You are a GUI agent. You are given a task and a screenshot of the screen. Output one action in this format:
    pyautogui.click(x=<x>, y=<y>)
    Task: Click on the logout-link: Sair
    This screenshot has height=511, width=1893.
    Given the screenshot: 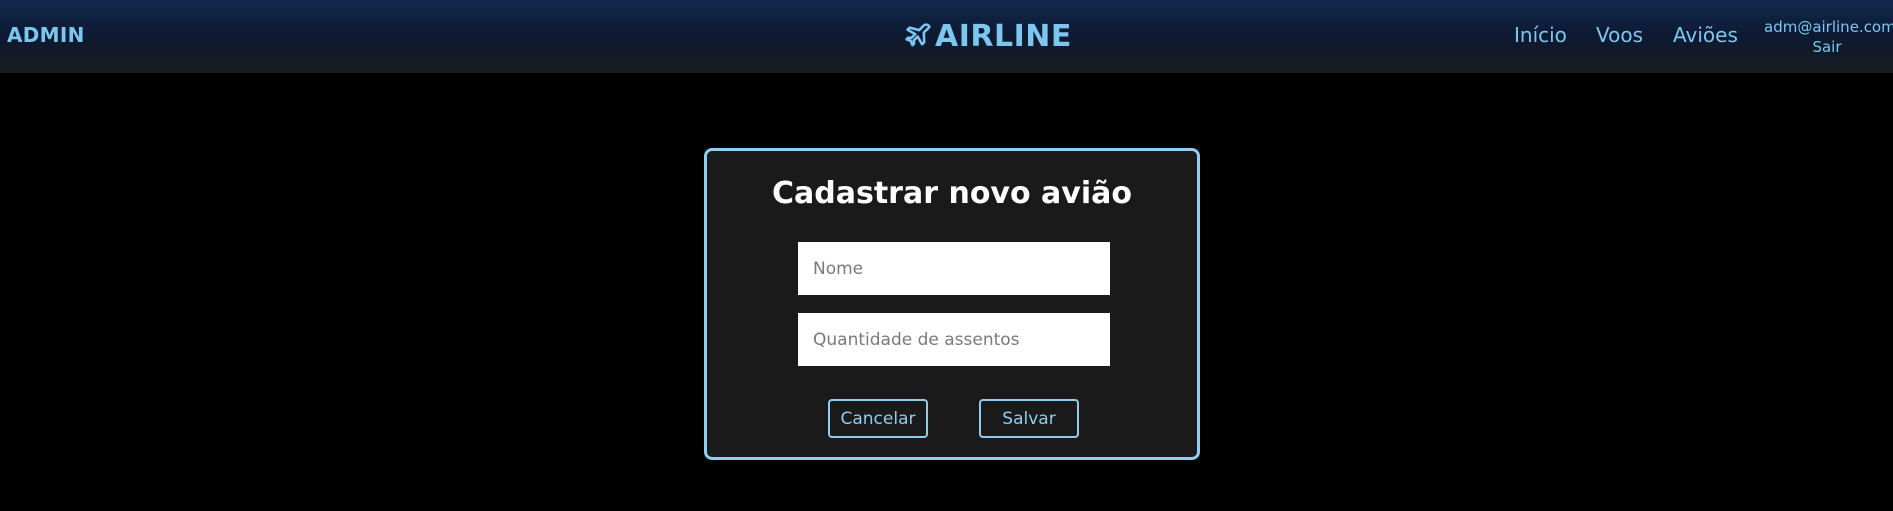 What is the action you would take?
    pyautogui.click(x=1827, y=47)
    